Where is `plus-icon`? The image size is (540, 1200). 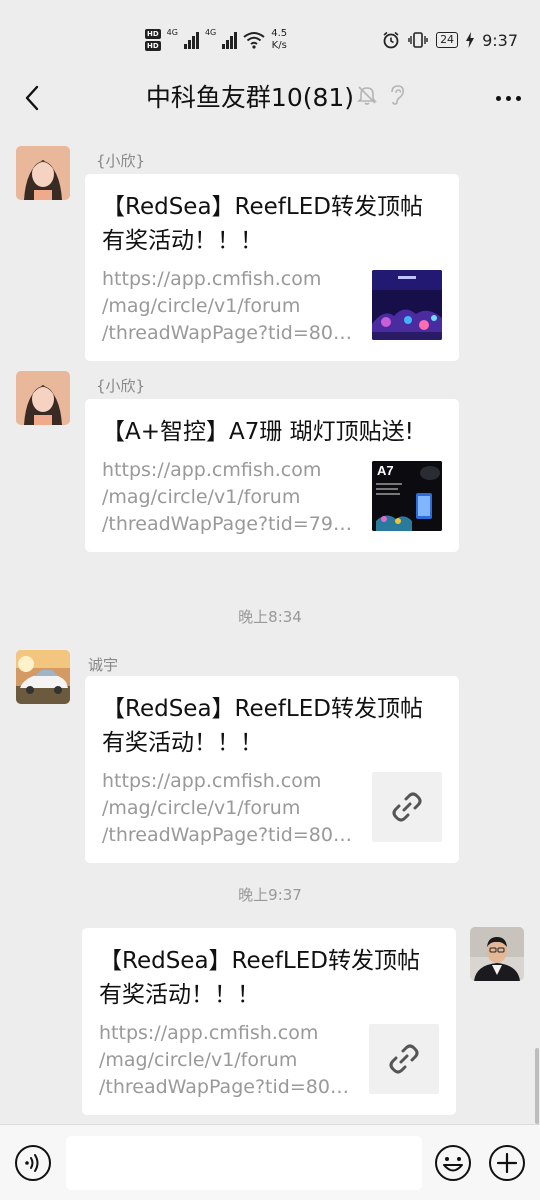 plus-icon is located at coordinates (507, 1163).